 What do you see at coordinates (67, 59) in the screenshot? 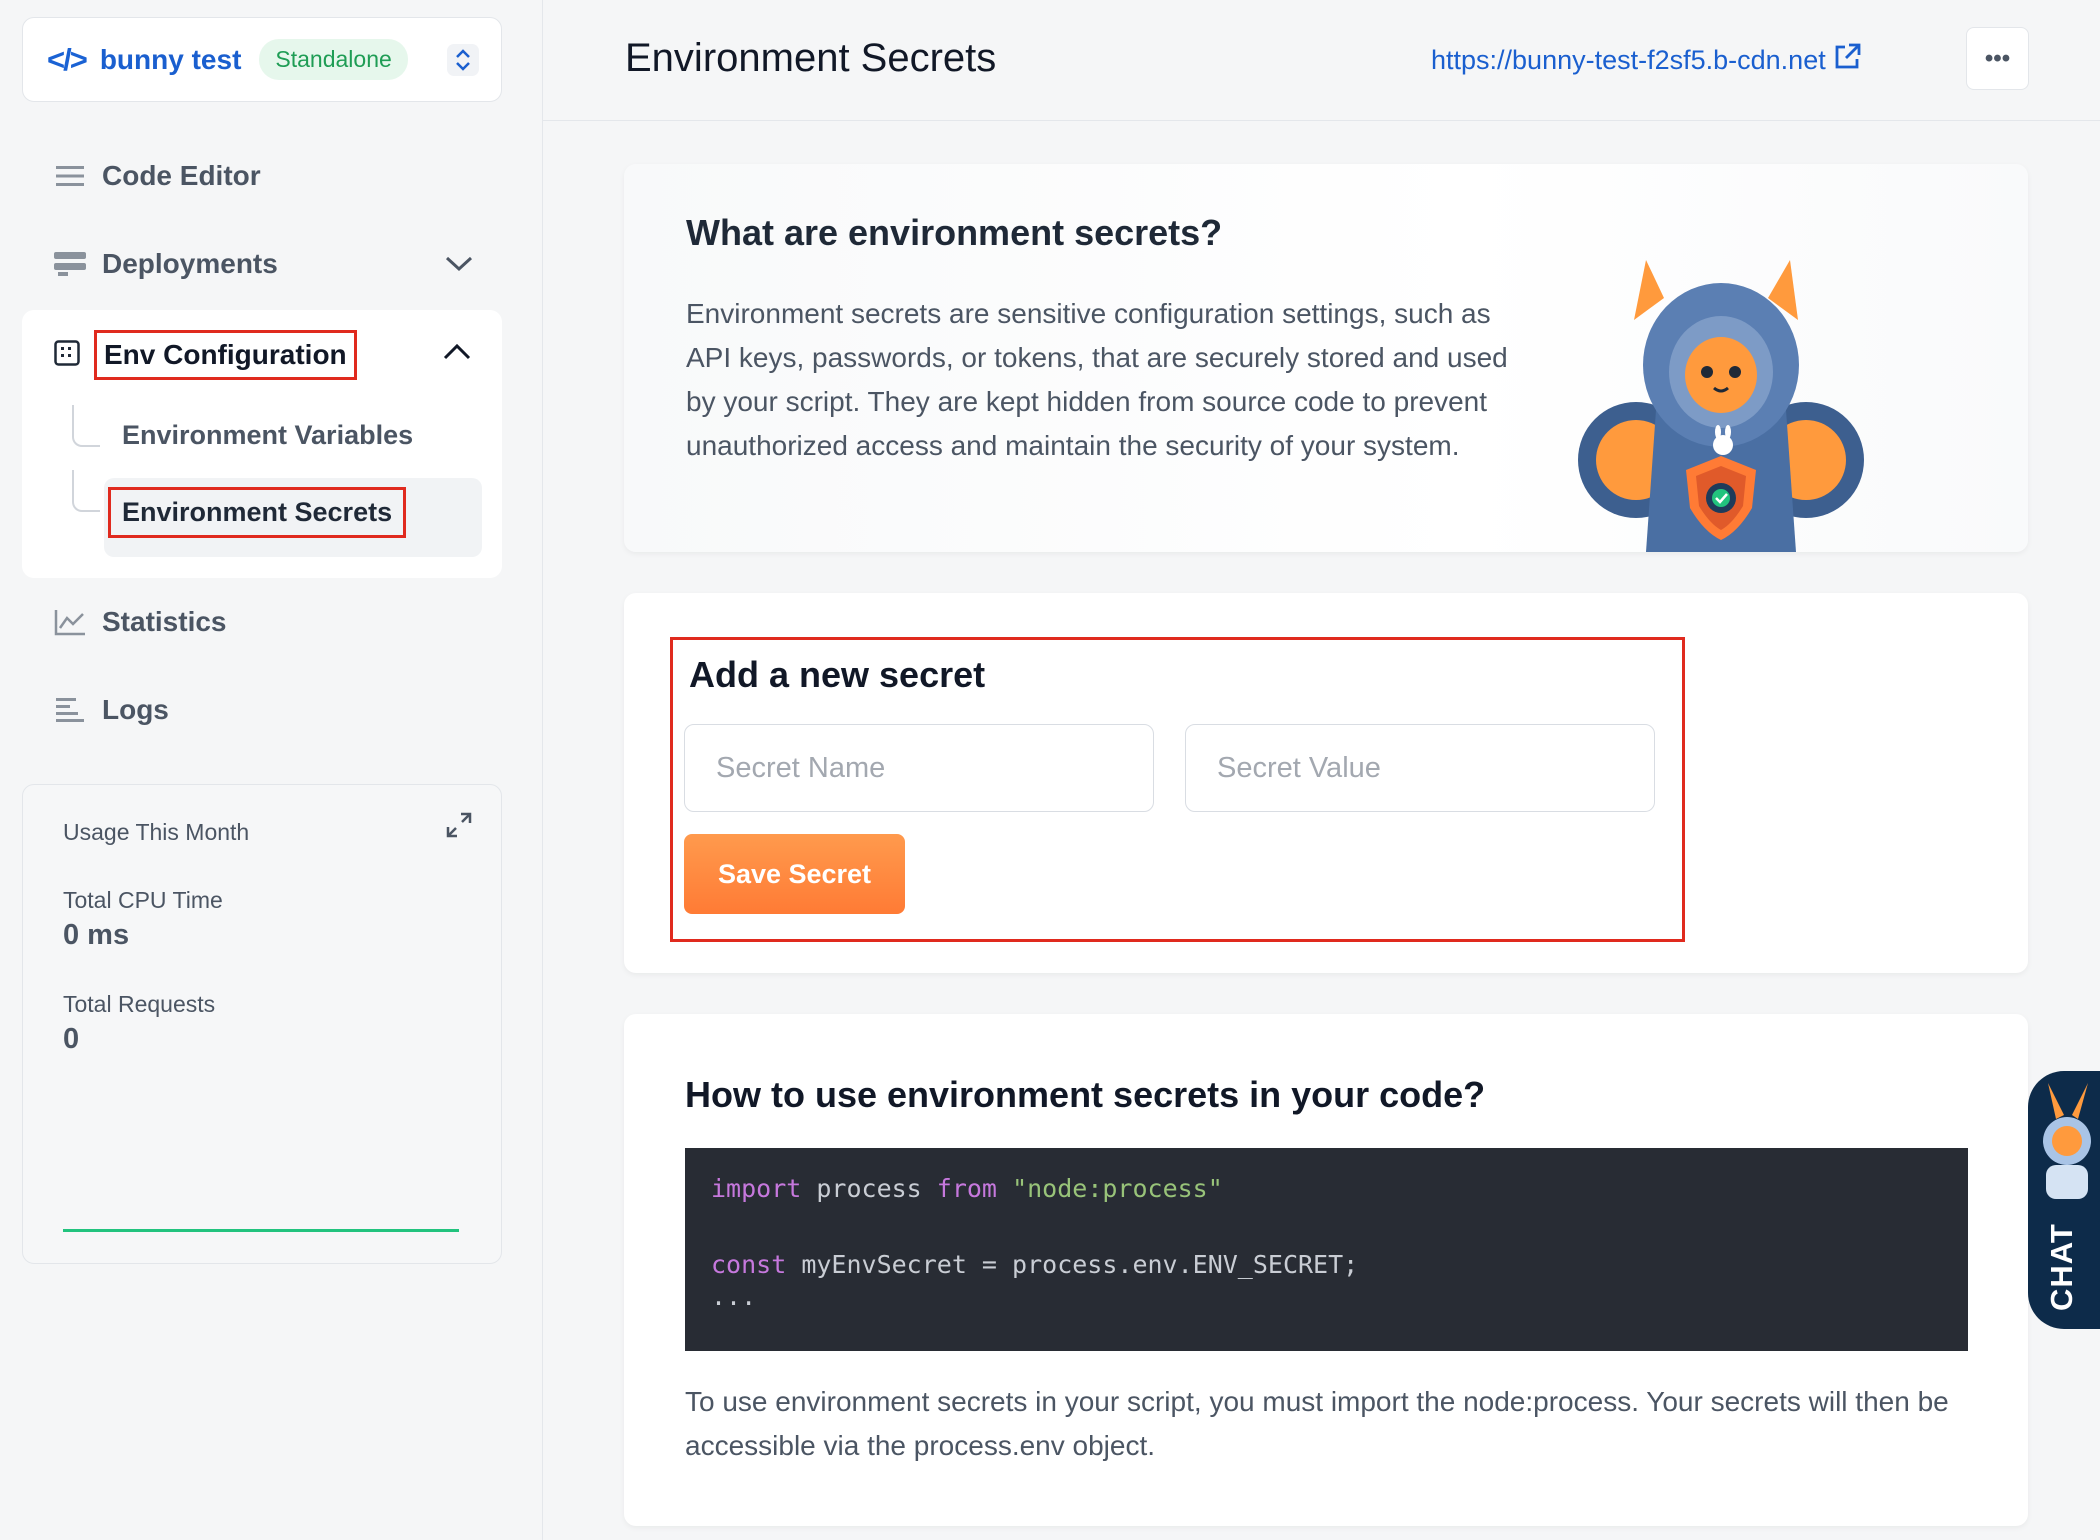
I see `code-icon: </>` at bounding box center [67, 59].